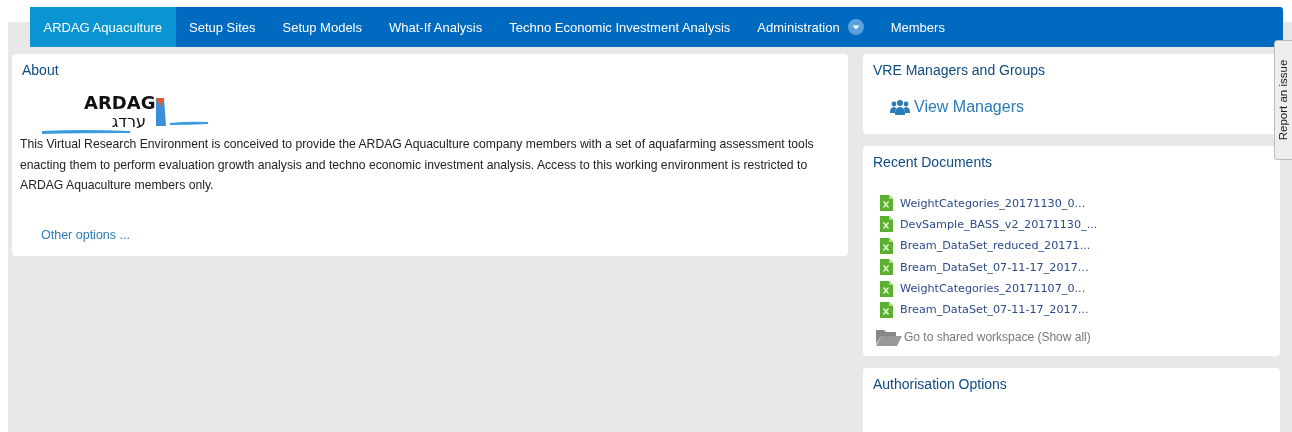 The height and width of the screenshot is (432, 1292). Describe the element at coordinates (997, 336) in the screenshot. I see `shared-workspace-link: Go to shared workspace (Show all)` at that location.